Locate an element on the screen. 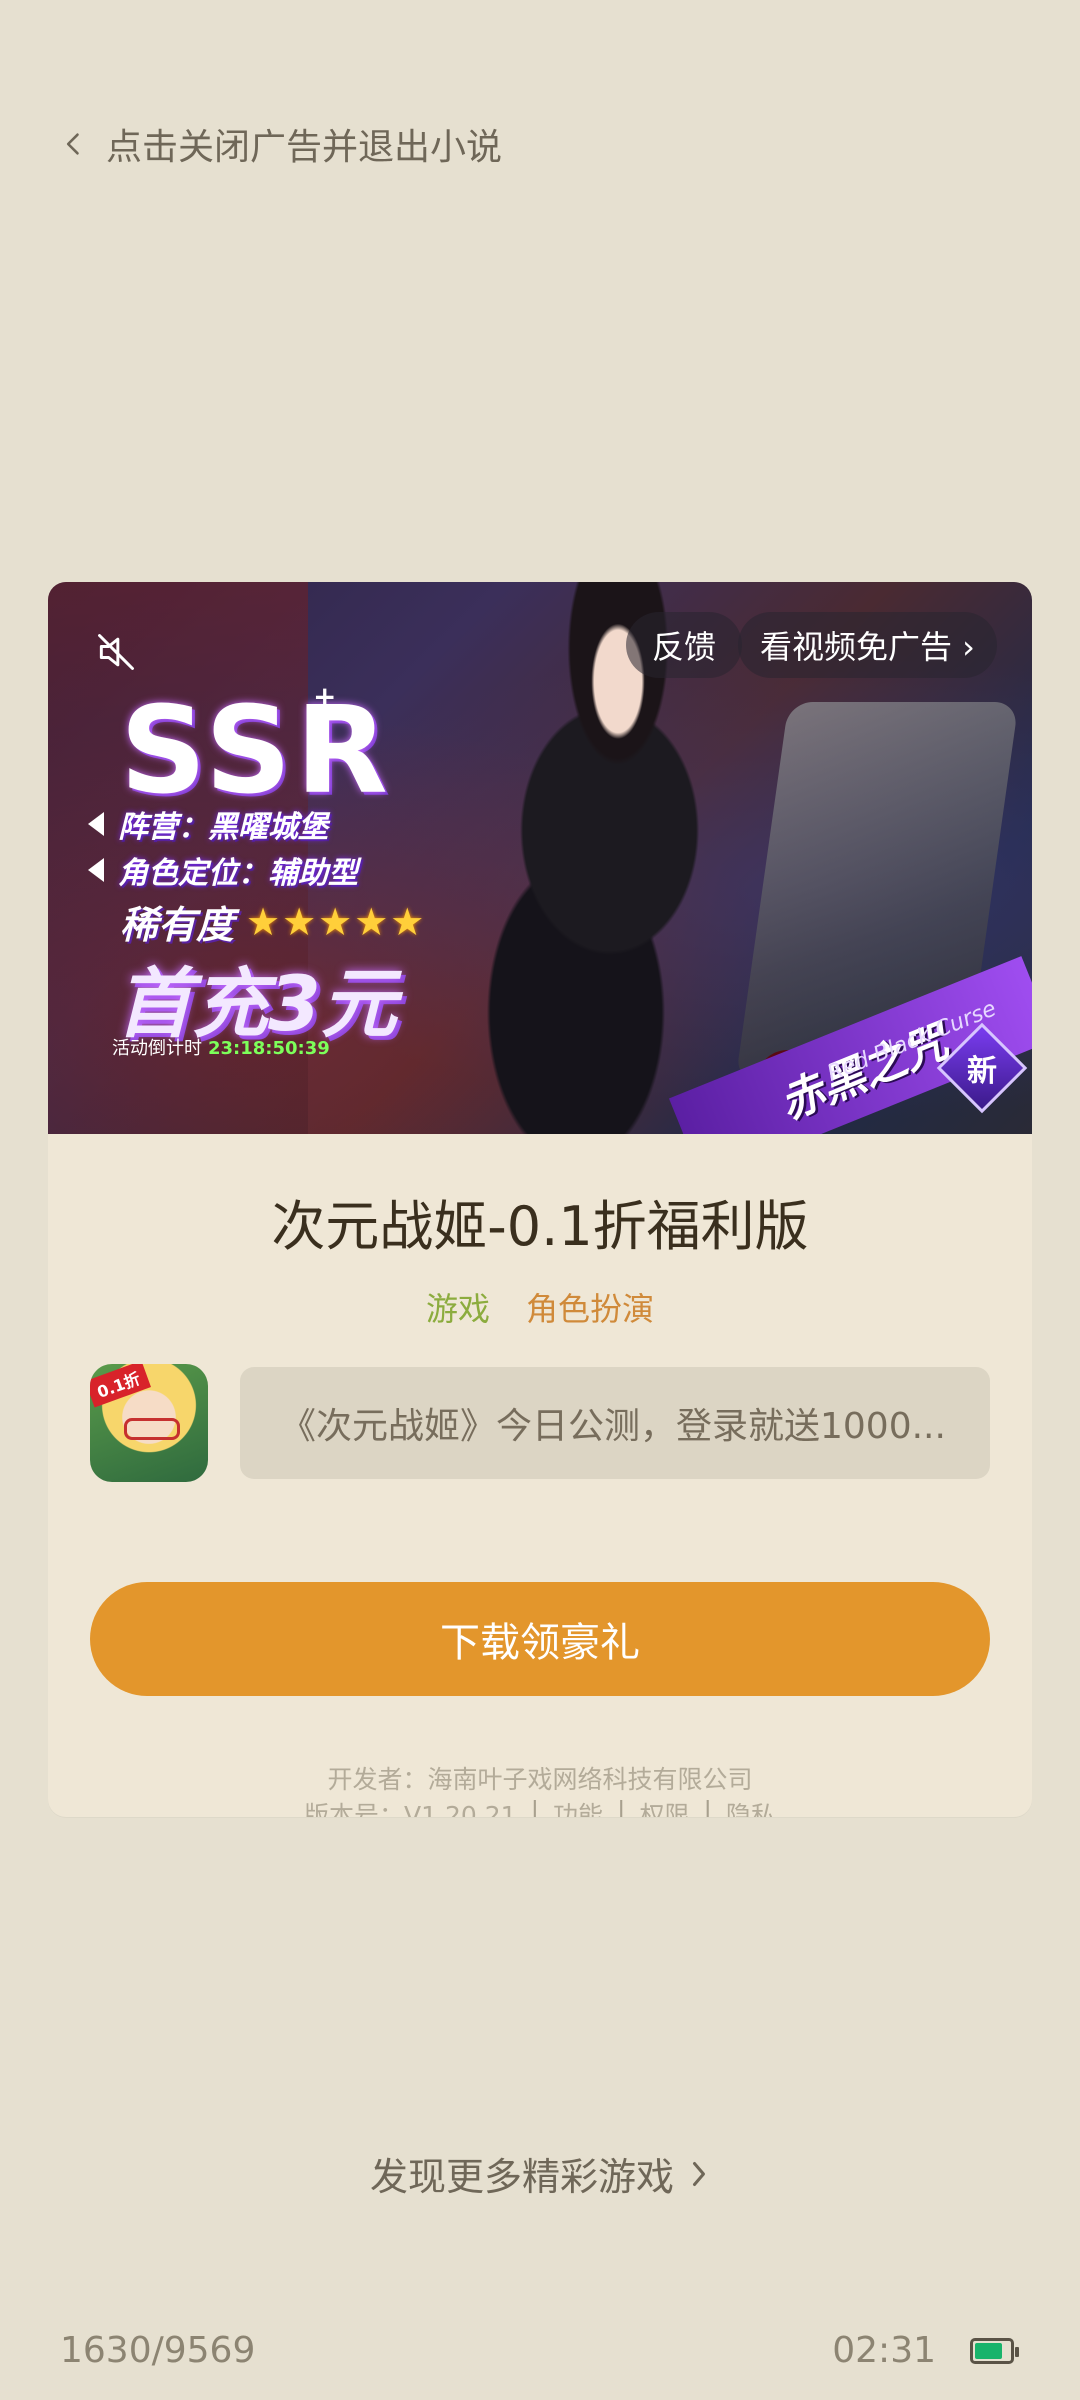 The image size is (1080, 2400). tag-game: 游戏 is located at coordinates (457, 1309).